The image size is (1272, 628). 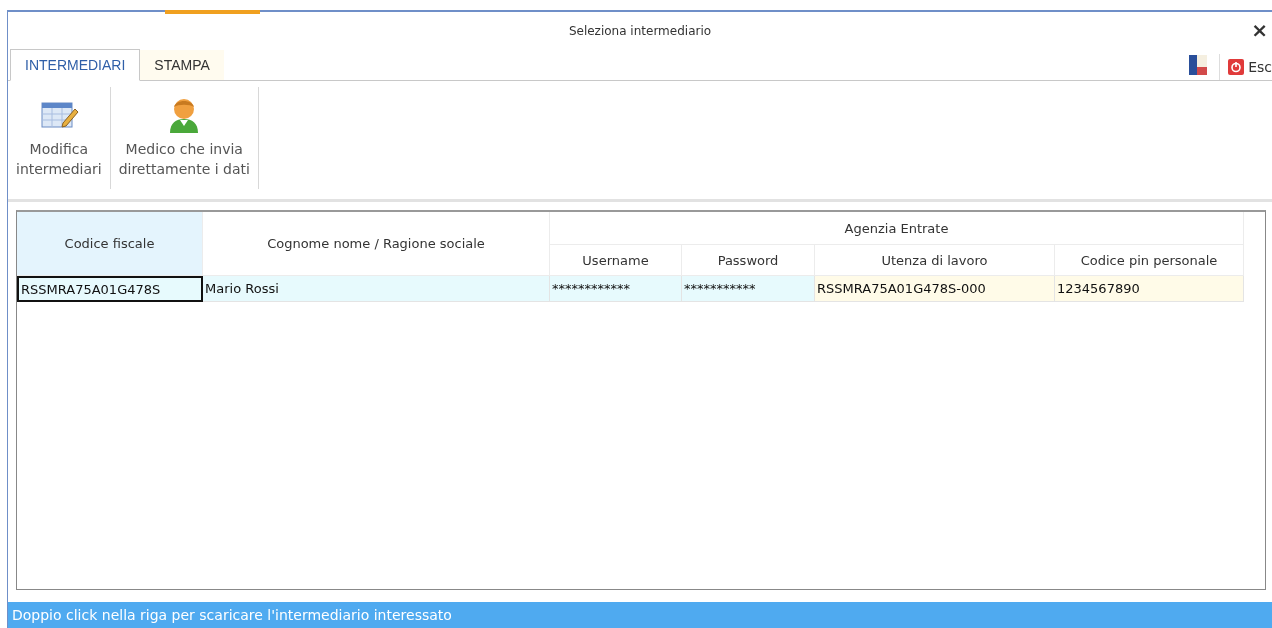 I want to click on exit-button: Esc, so click(x=1245, y=67).